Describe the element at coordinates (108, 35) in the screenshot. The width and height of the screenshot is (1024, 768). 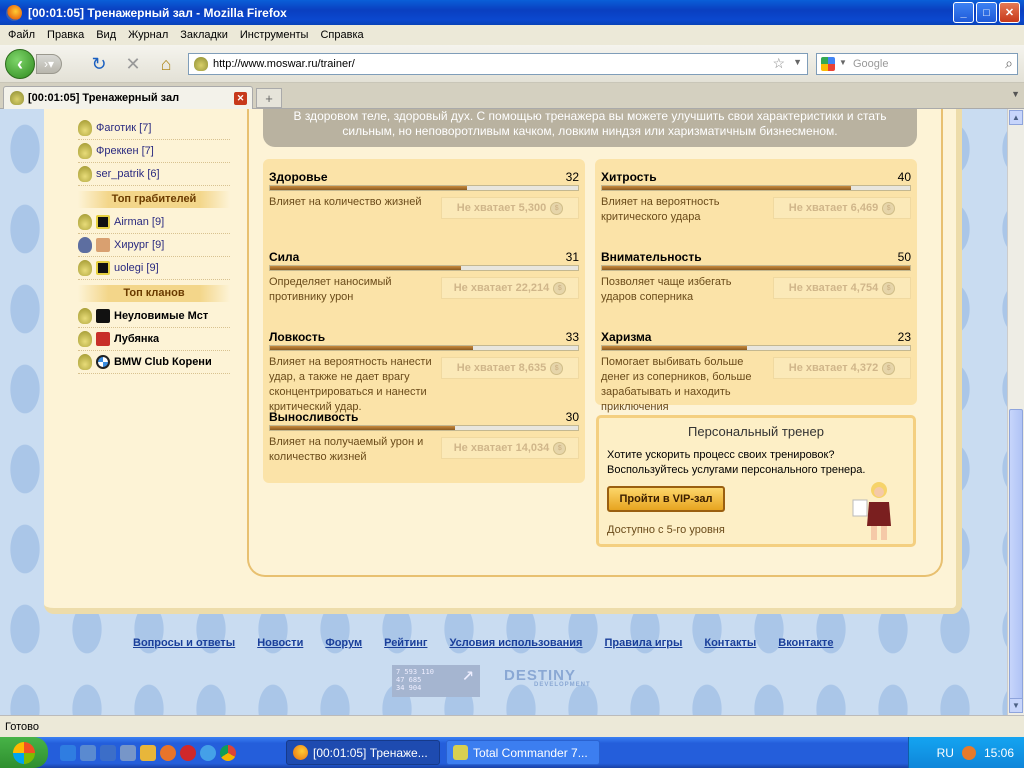
I see `menu-view: Вид` at that location.